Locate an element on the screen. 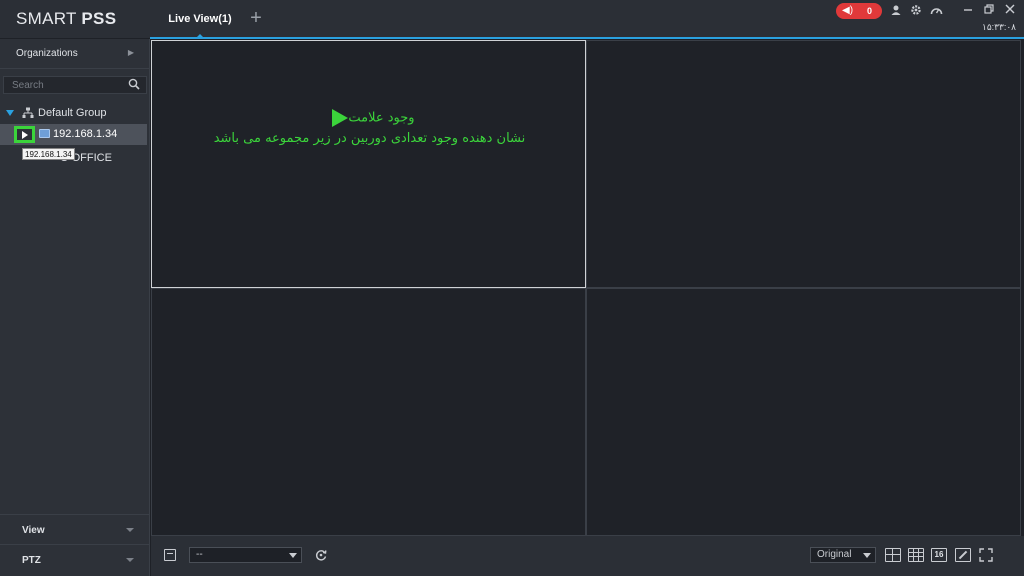 The image size is (1024, 576). search-box is located at coordinates (75, 85).